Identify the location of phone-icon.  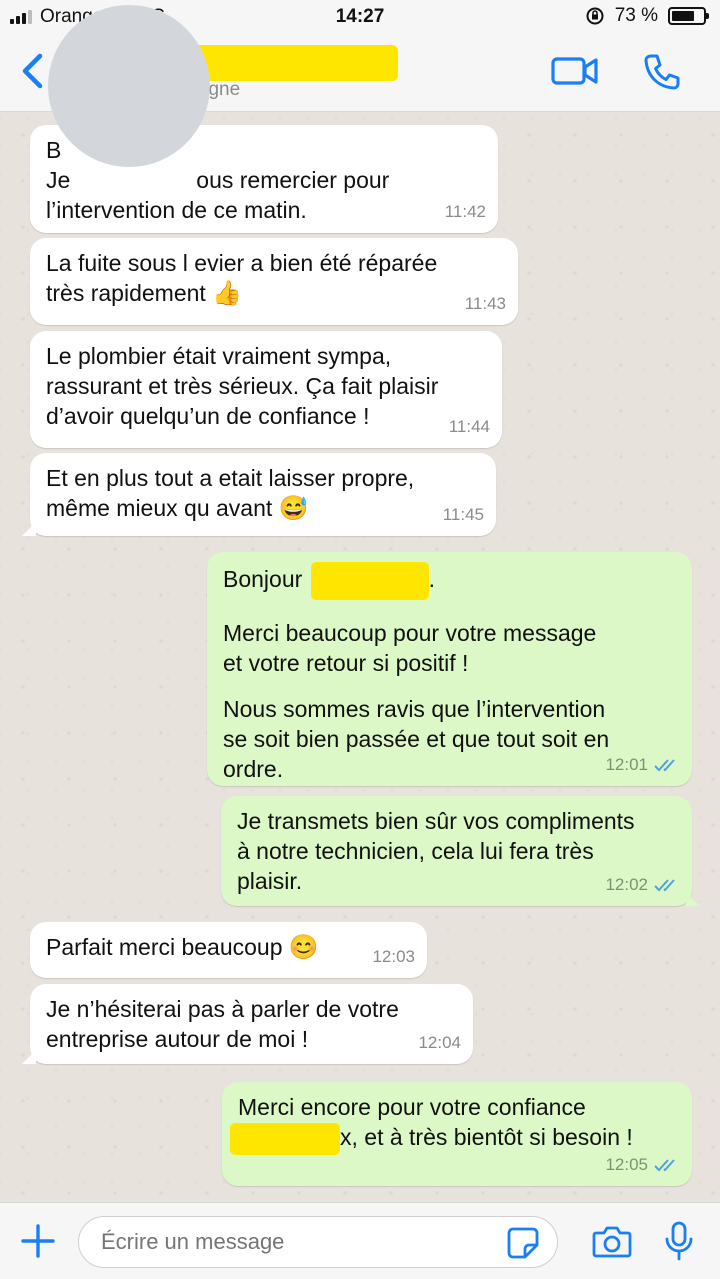
(662, 72).